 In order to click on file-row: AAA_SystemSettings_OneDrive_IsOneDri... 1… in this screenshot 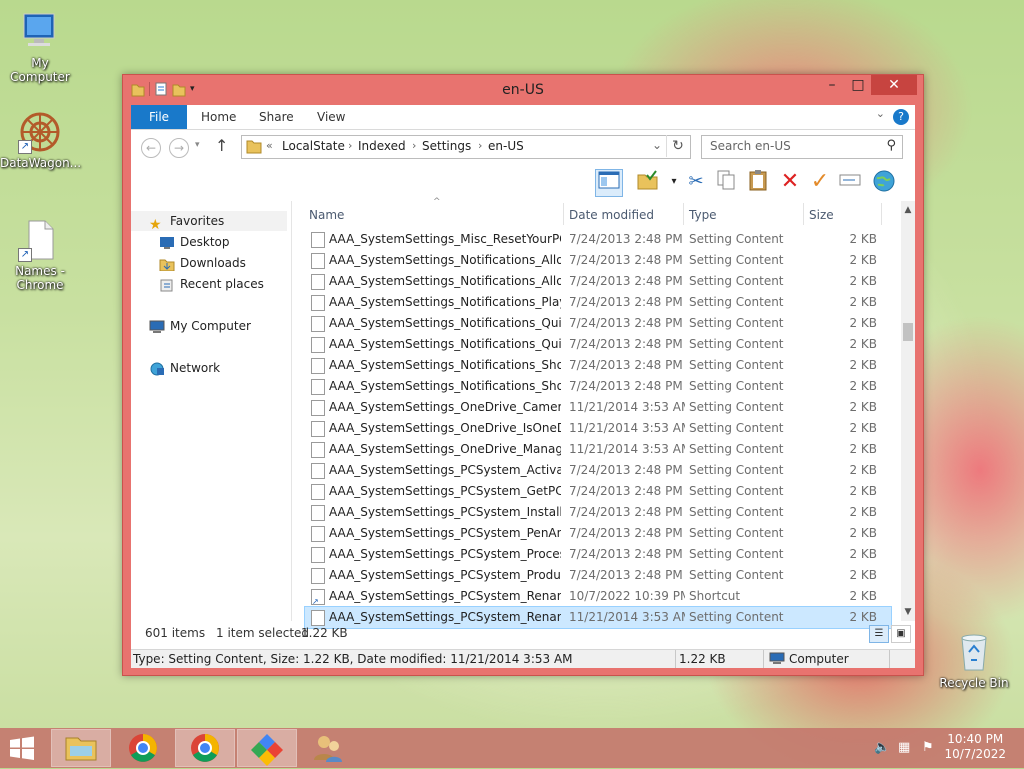, I will do `click(598, 428)`.